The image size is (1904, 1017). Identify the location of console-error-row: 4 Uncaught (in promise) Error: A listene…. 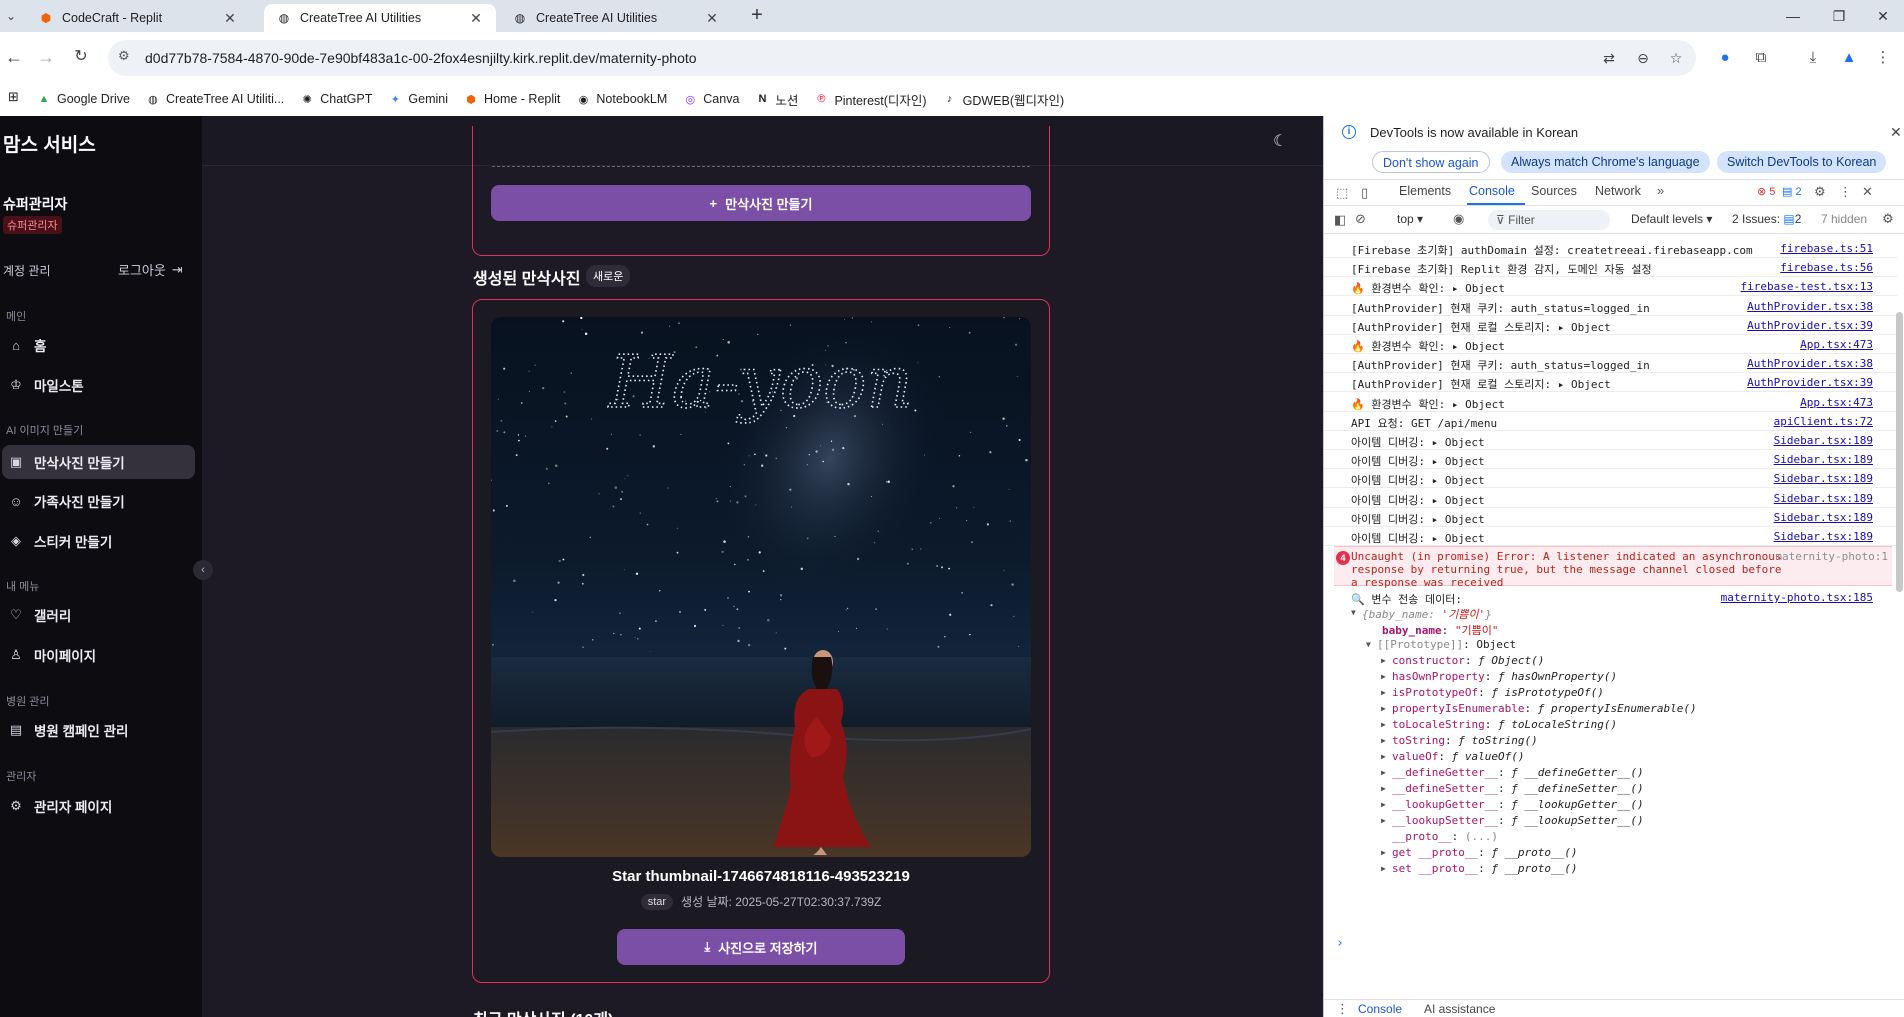
(1613, 567).